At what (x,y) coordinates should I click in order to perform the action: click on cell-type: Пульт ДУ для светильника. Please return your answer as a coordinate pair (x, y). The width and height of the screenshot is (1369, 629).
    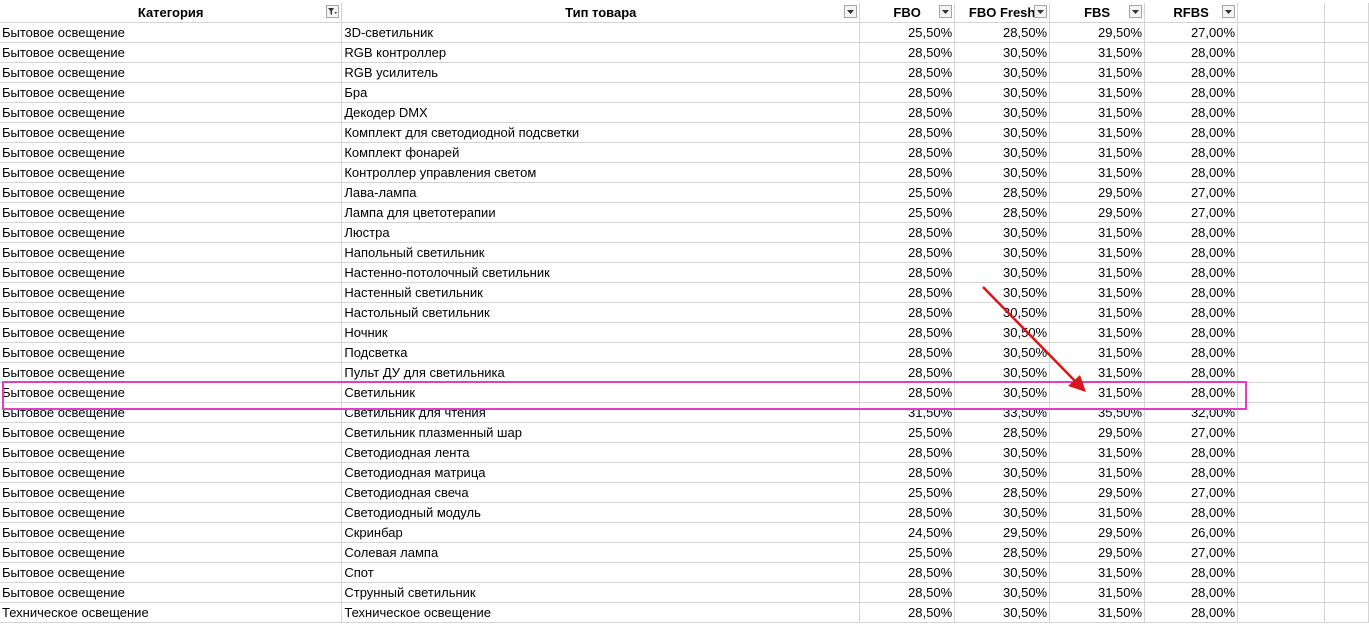
    Looking at the image, I should click on (601, 372).